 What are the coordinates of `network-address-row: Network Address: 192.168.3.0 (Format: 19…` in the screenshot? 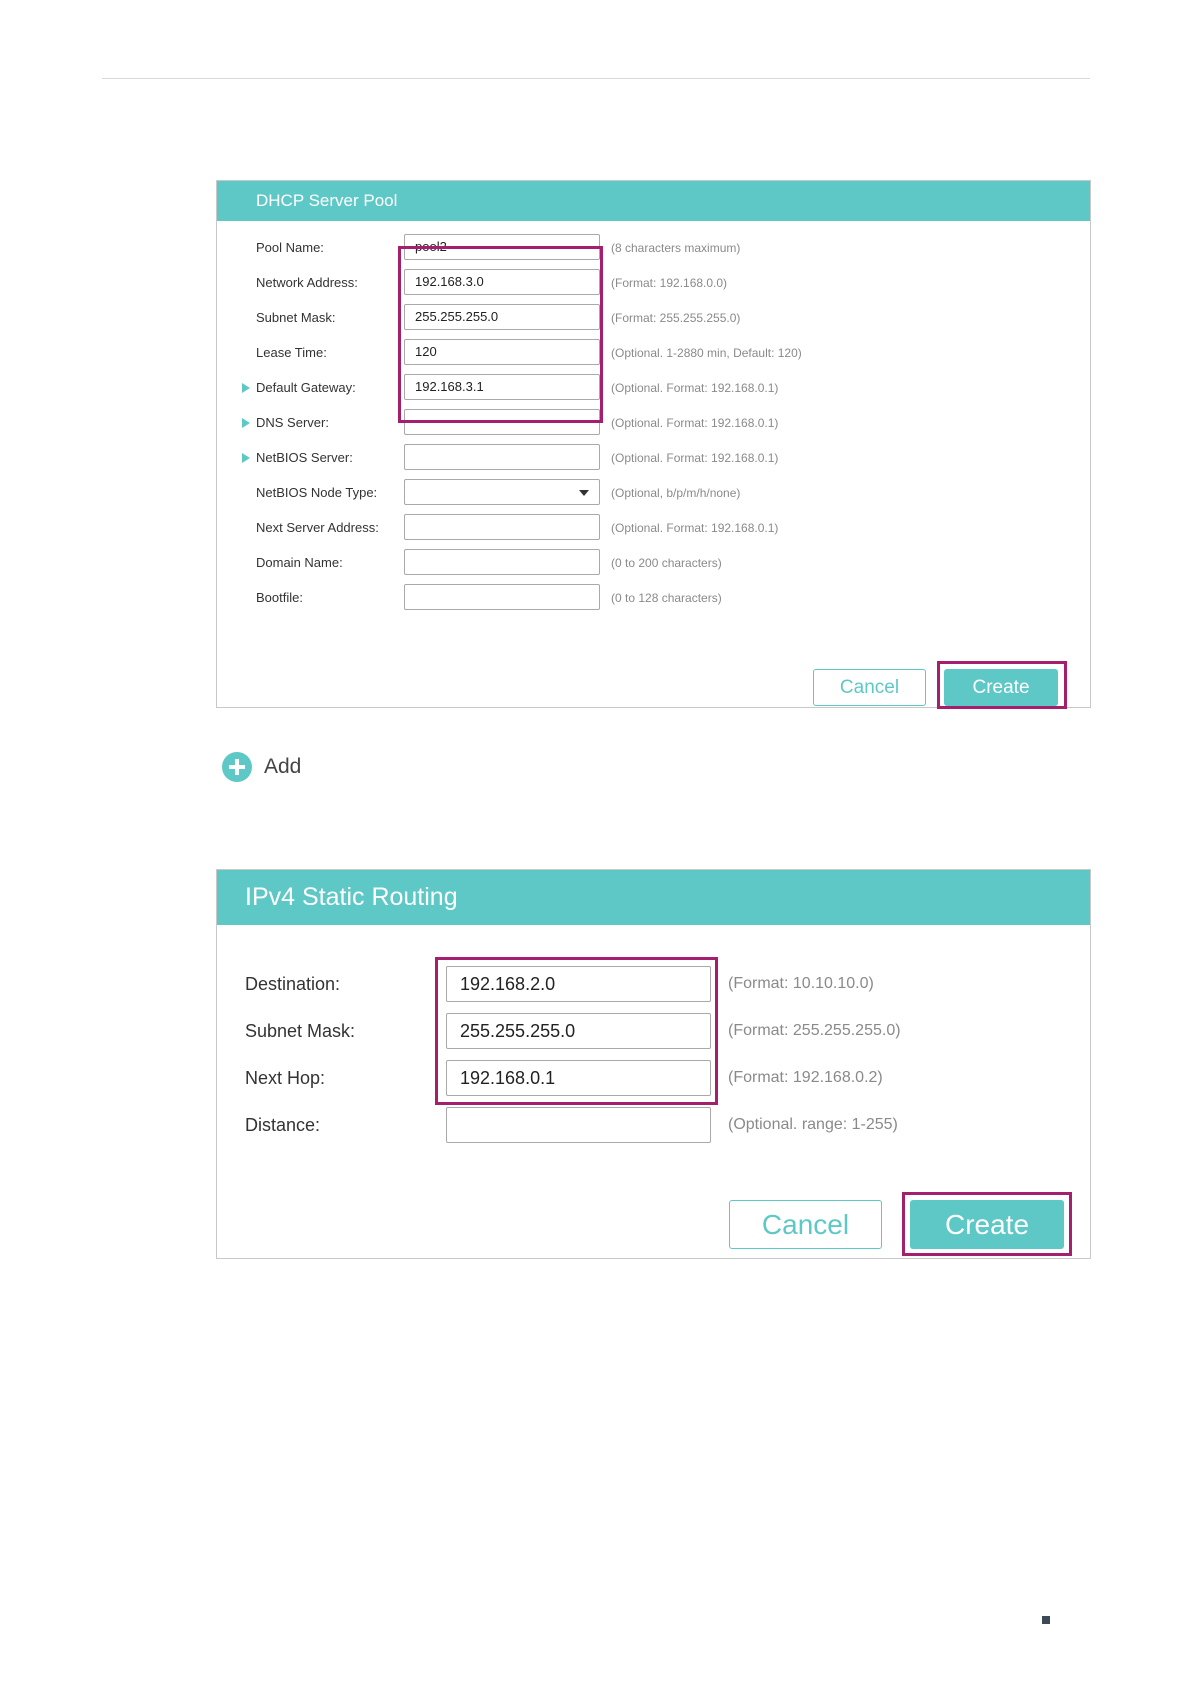 It's located at (653, 286).